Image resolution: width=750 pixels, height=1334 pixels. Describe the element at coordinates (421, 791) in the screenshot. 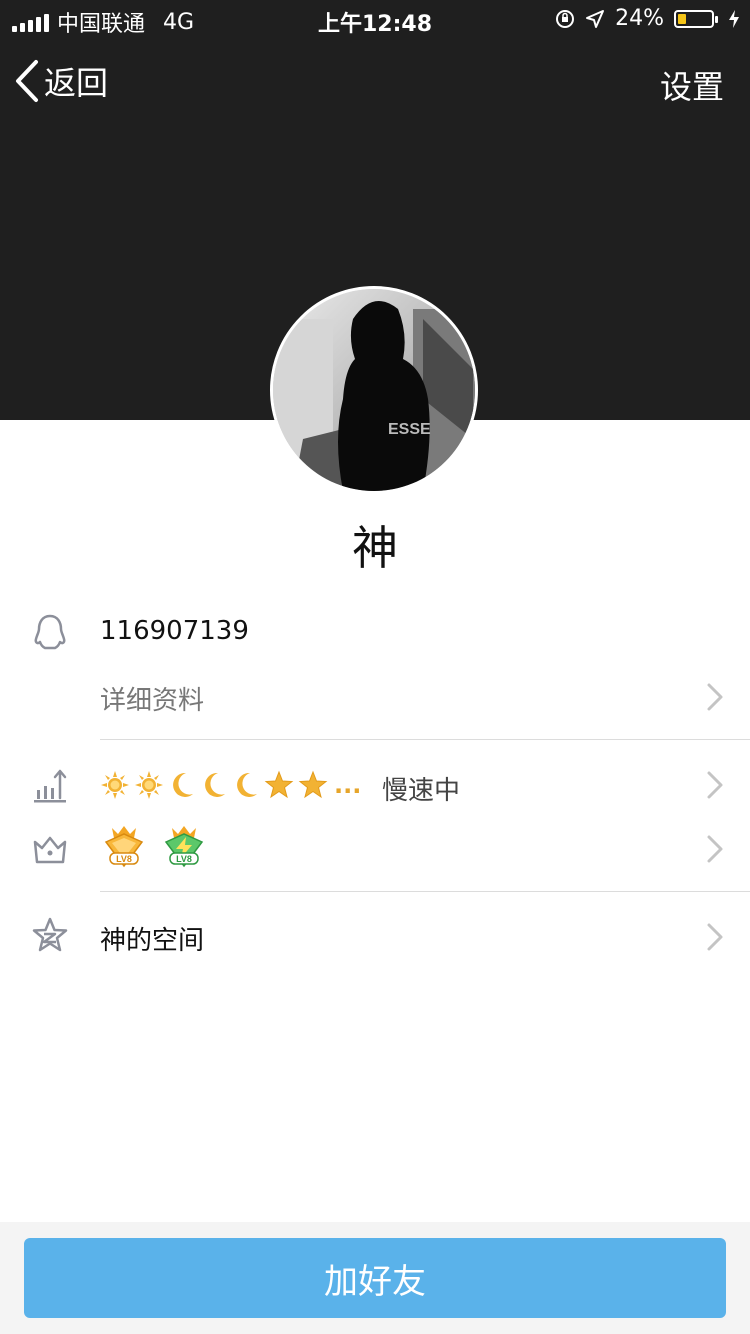

I see `level-status: 慢速中` at that location.